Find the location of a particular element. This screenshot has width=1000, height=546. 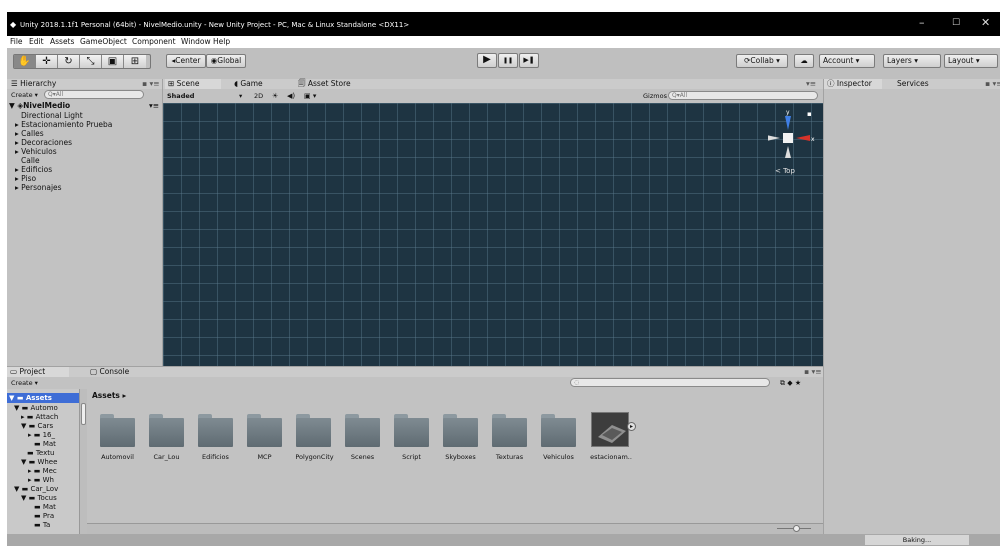

project-menu-icon: ▪ ▾≡ is located at coordinates (813, 372).